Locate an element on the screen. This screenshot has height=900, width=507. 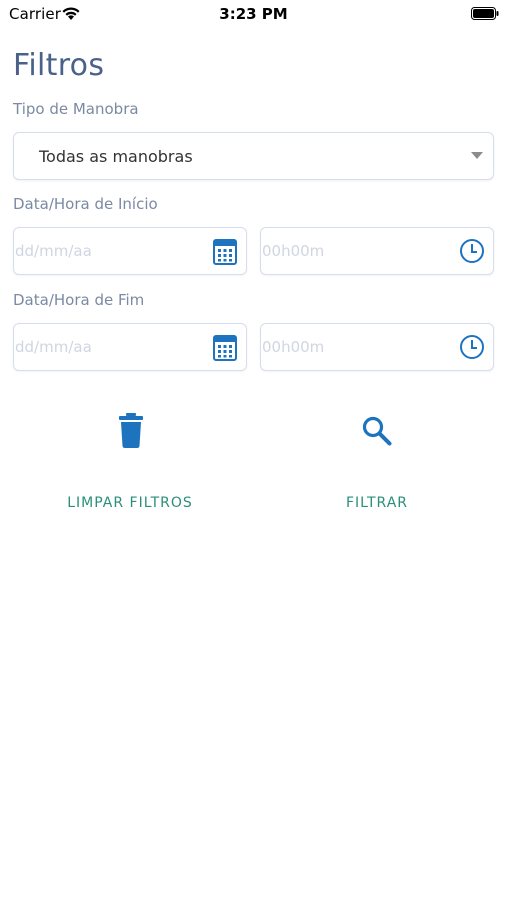
chevron-down-icon is located at coordinates (477, 155).